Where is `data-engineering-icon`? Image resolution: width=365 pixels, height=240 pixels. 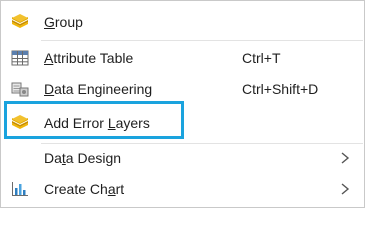 data-engineering-icon is located at coordinates (20, 89).